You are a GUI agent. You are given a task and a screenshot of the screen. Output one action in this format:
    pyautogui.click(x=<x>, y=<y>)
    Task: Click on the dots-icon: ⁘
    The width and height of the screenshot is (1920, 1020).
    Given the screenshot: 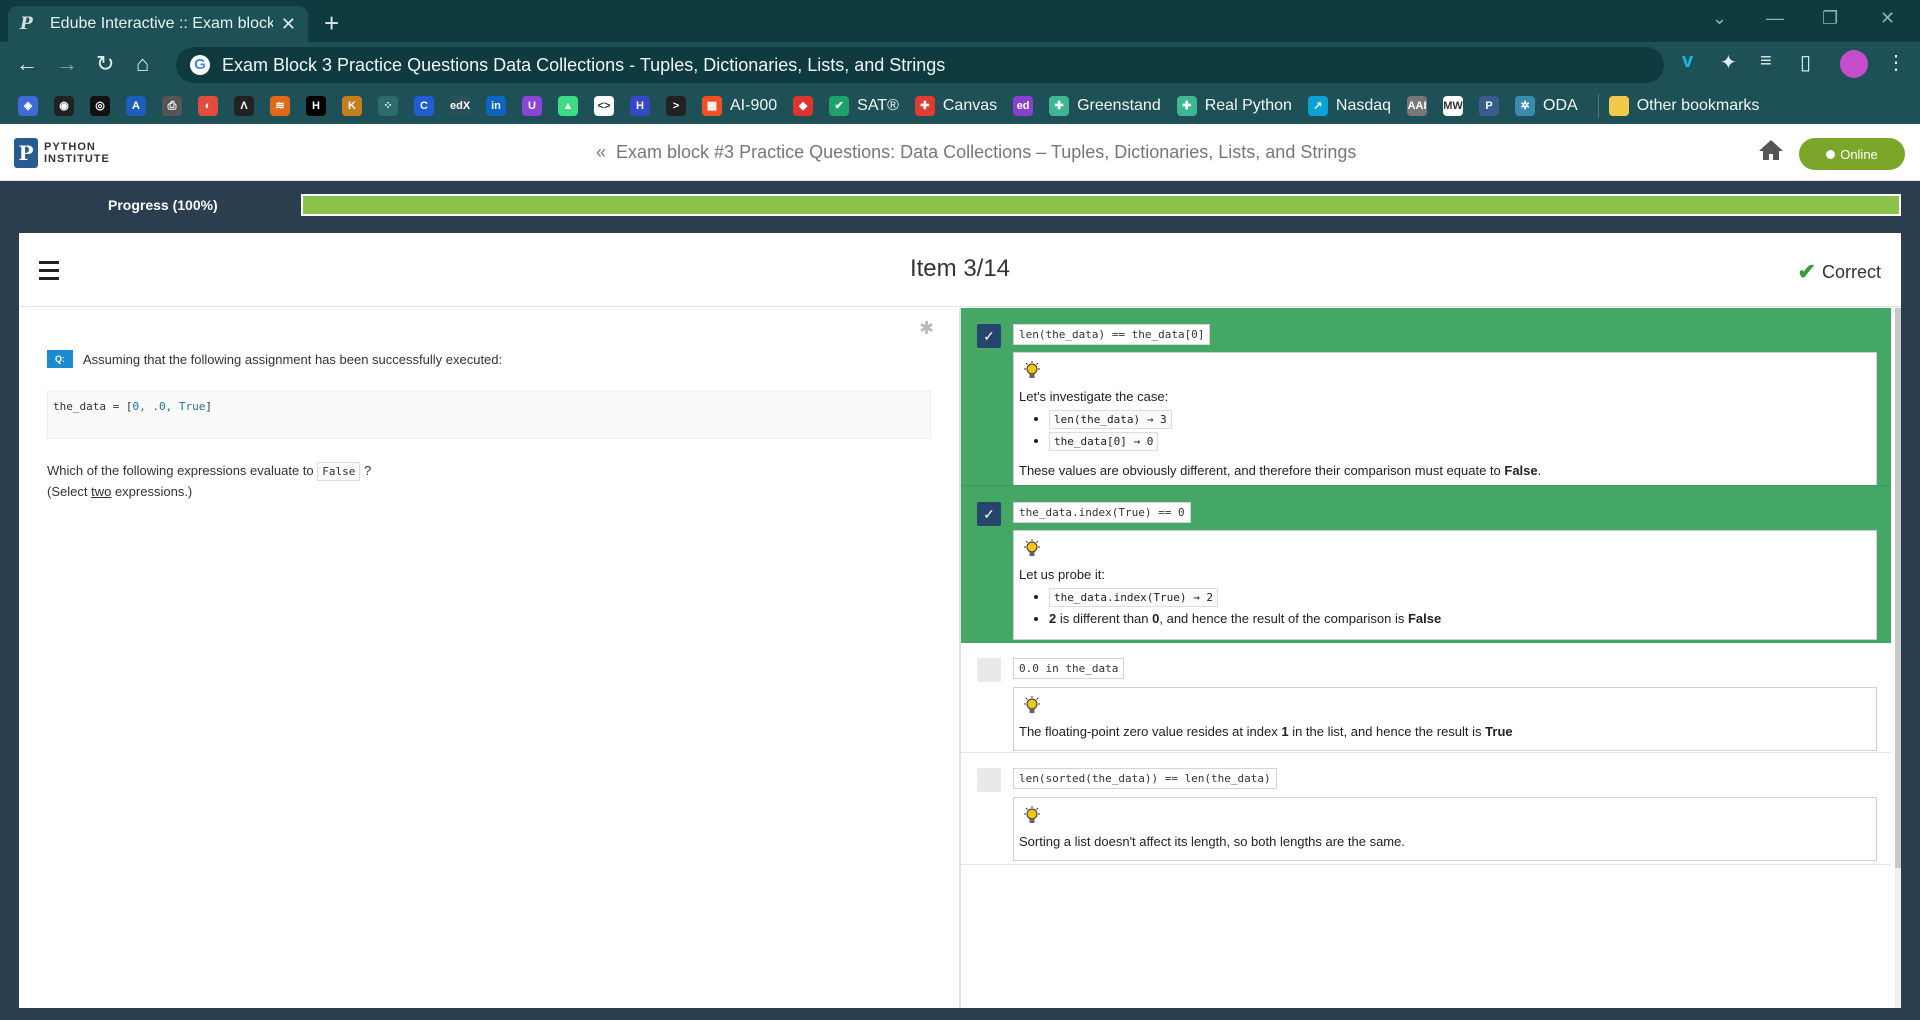 What is the action you would take?
    pyautogui.click(x=388, y=106)
    